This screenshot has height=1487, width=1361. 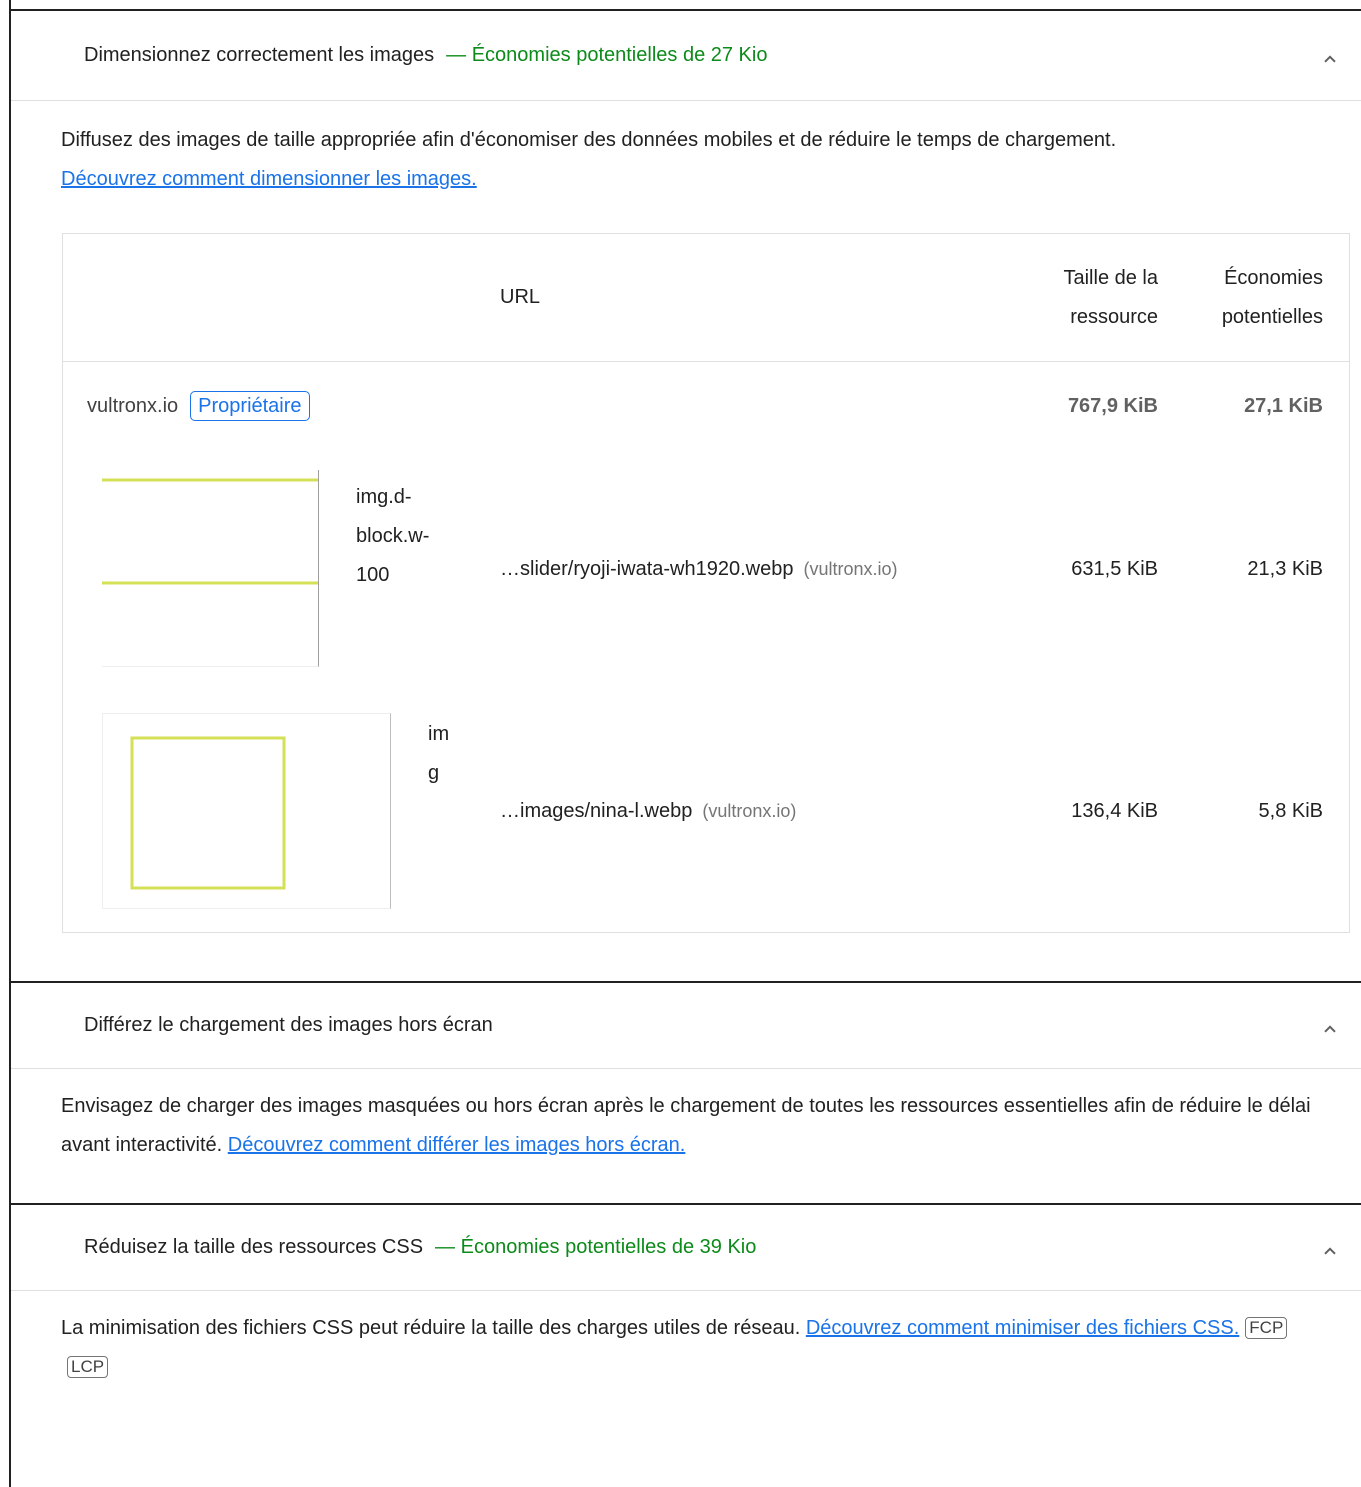 I want to click on resource-size: 631,5 KiB, so click(x=1114, y=569).